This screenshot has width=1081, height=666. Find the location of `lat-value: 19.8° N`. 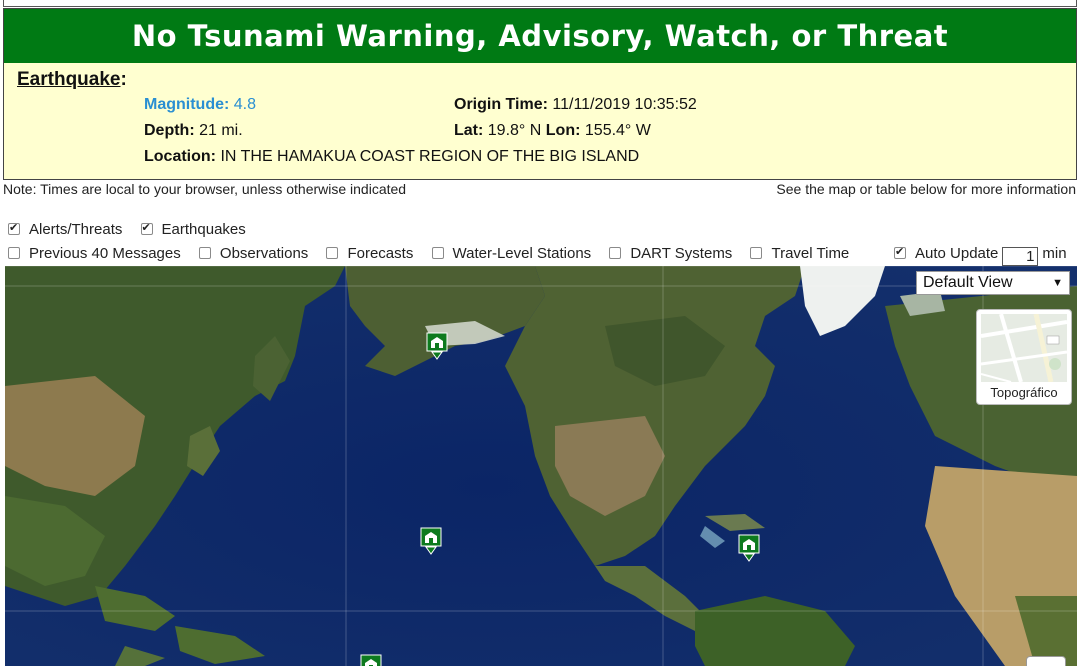

lat-value: 19.8° N is located at coordinates (514, 130).